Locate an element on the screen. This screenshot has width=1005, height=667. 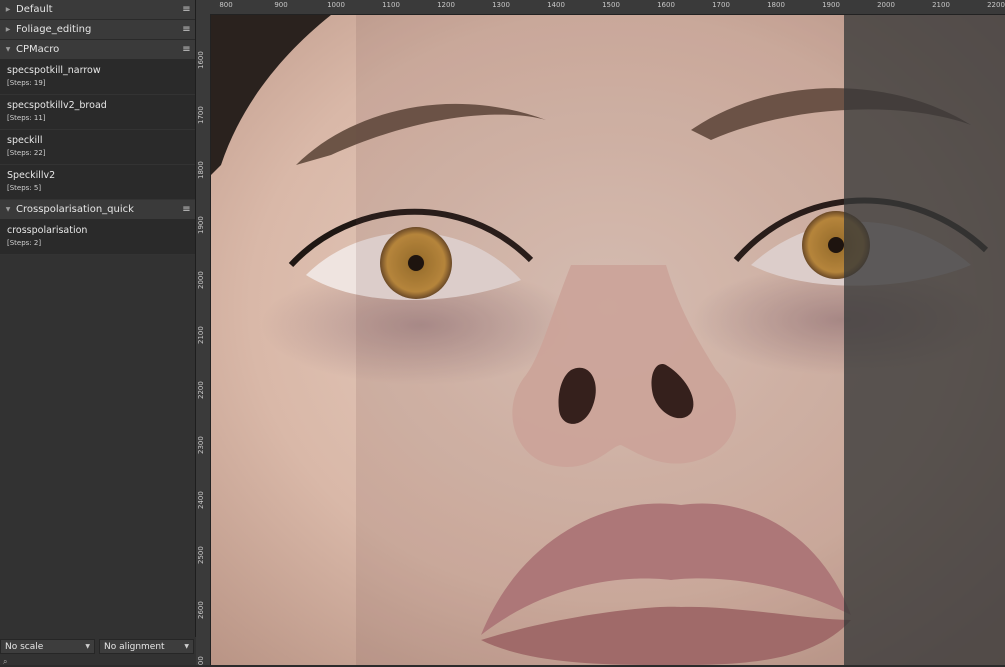
panel-footer: No scale ▼ No alignment ▼ ⌕ is located at coordinates (98, 652).